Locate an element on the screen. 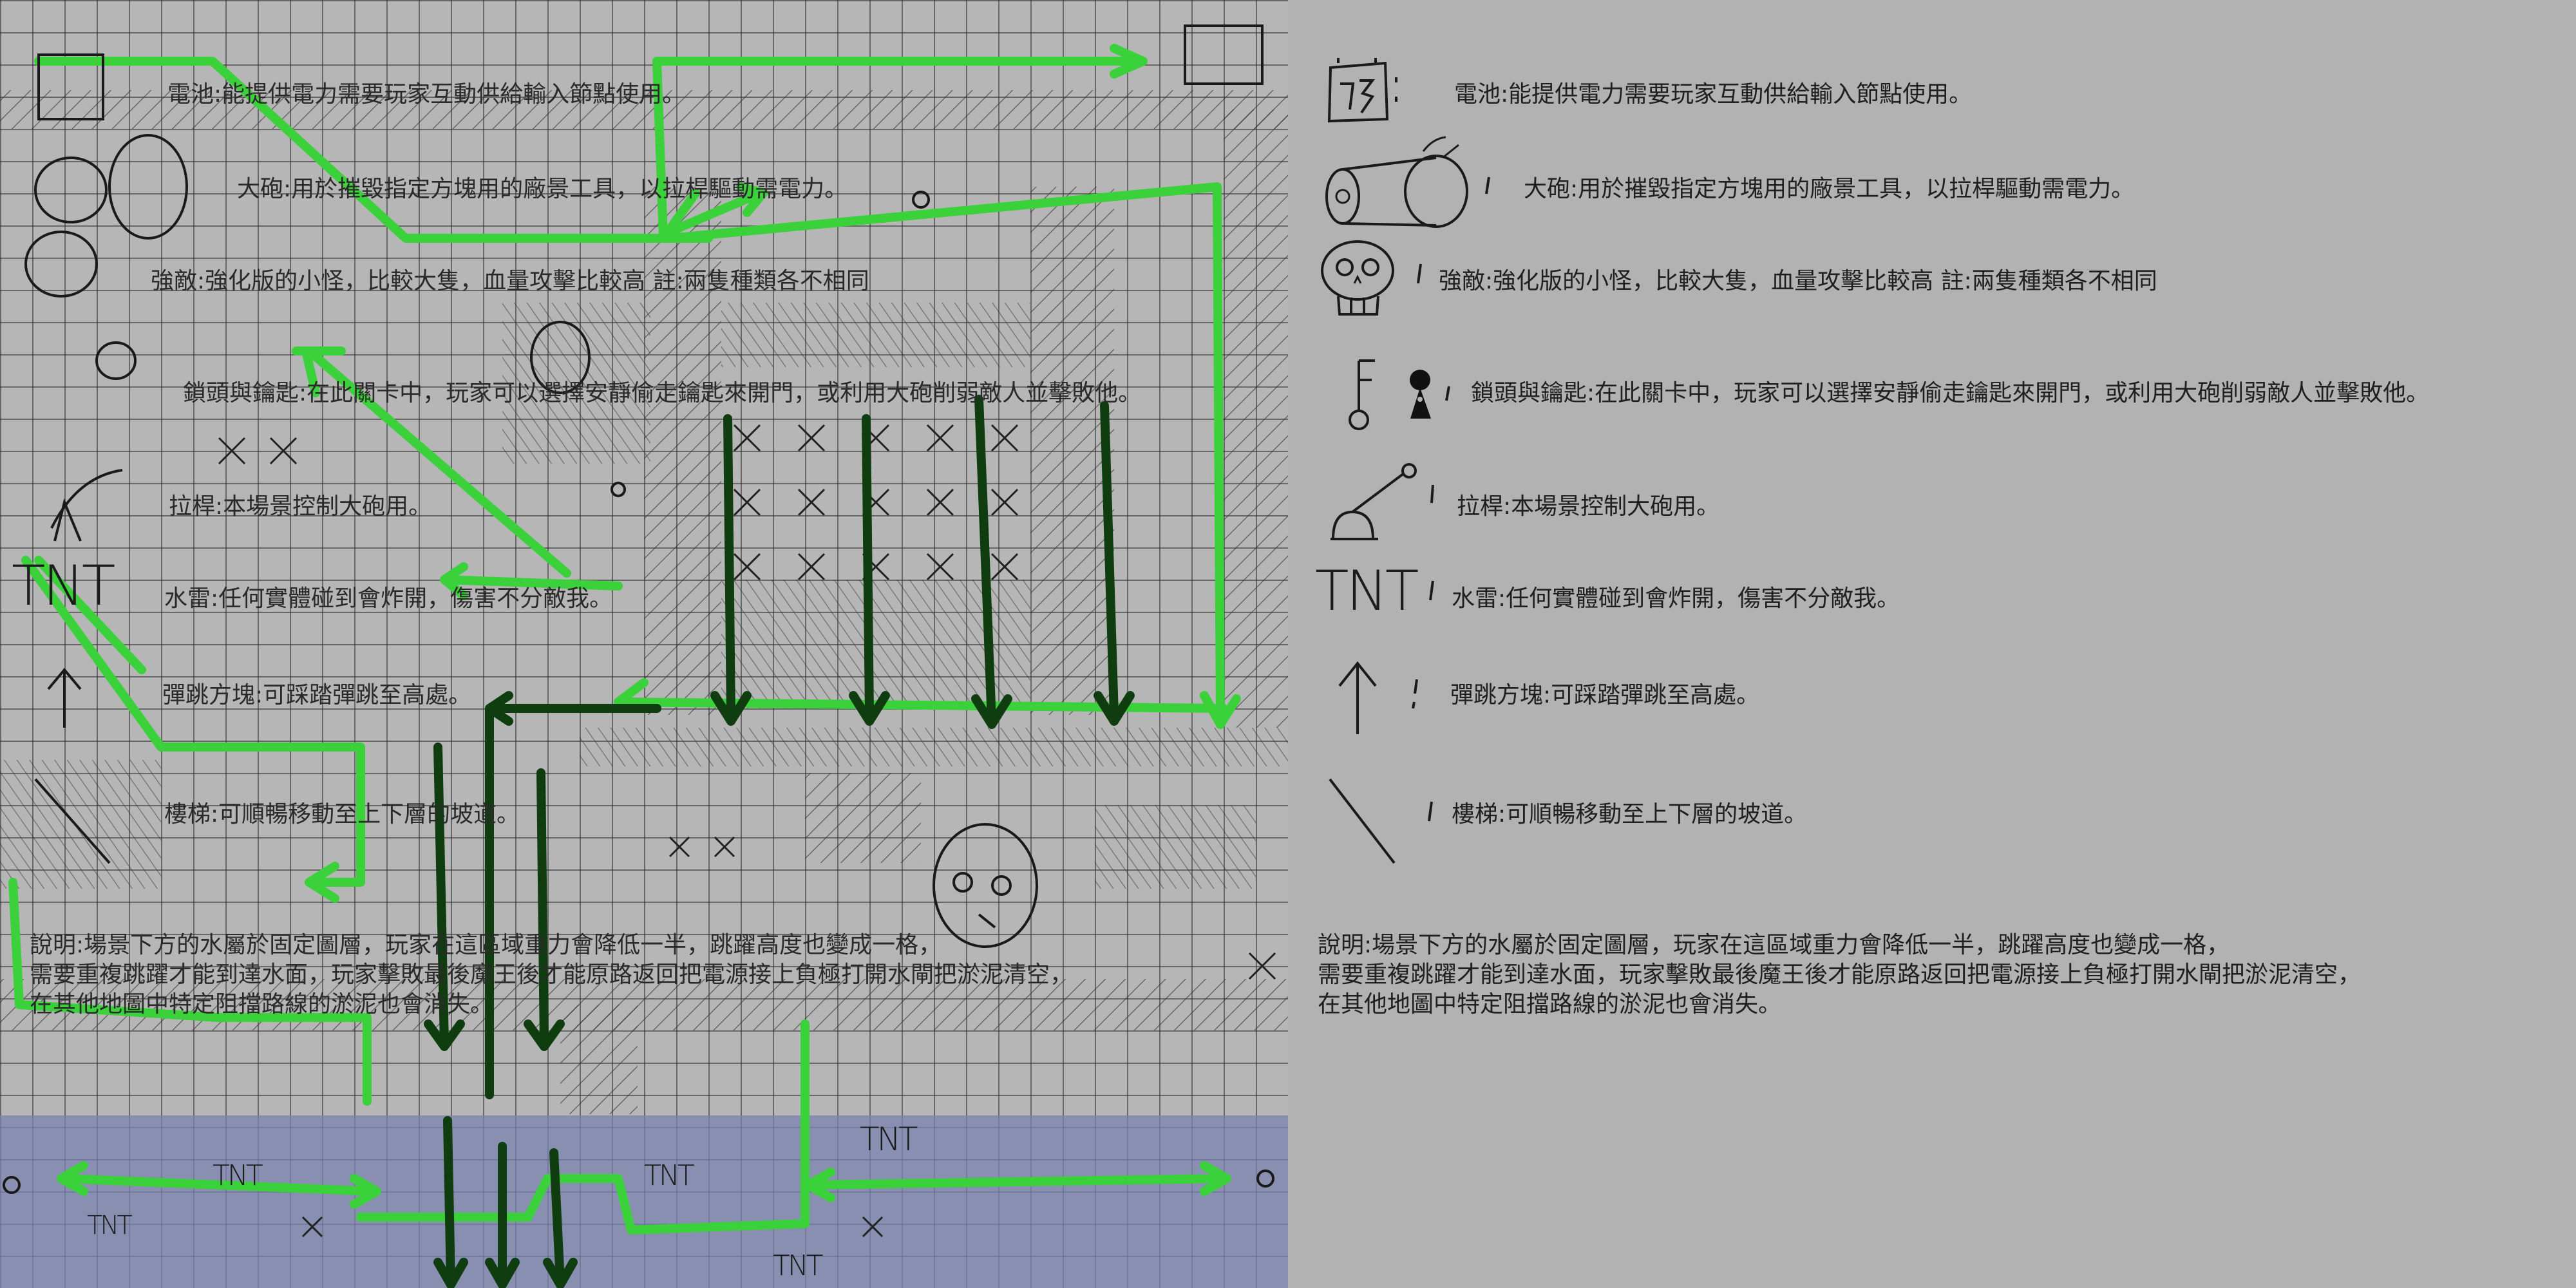 The image size is (2576, 1288). divider-tick-icon is located at coordinates (1432, 590).